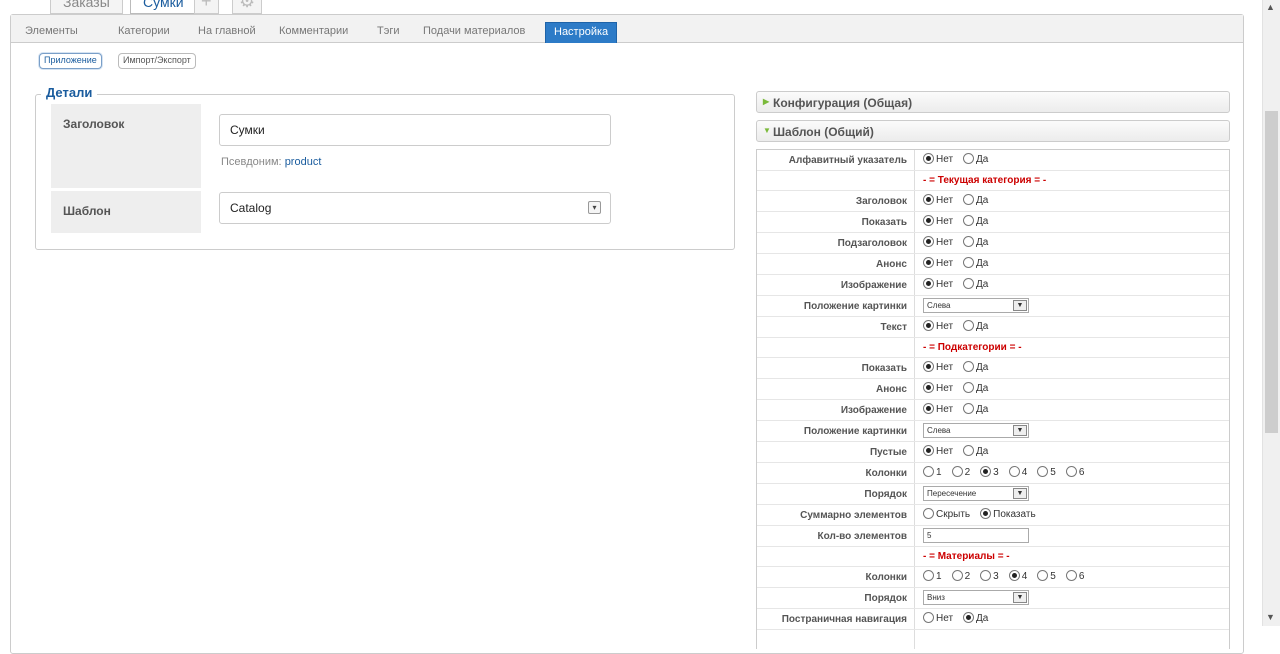 Image resolution: width=1280 pixels, height=654 pixels. I want to click on items-count-input: 5, so click(976, 535).